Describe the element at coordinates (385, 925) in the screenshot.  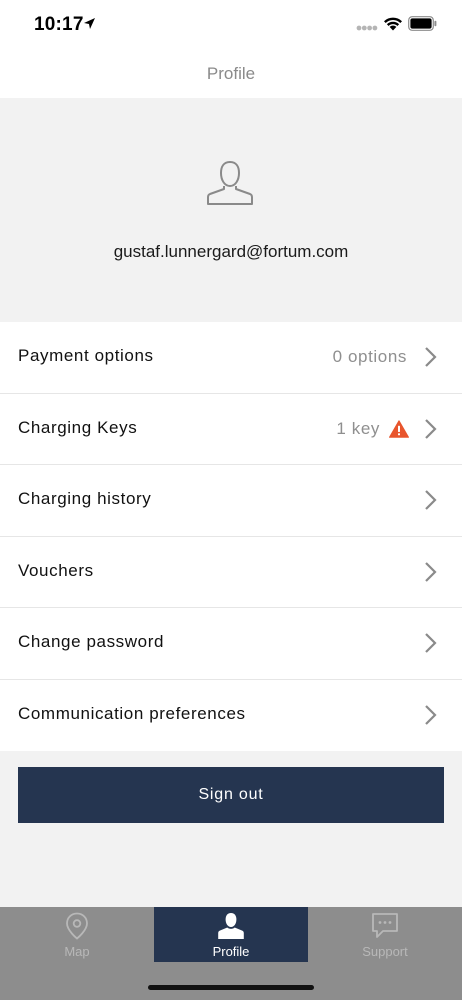
I see `chat-icon` at that location.